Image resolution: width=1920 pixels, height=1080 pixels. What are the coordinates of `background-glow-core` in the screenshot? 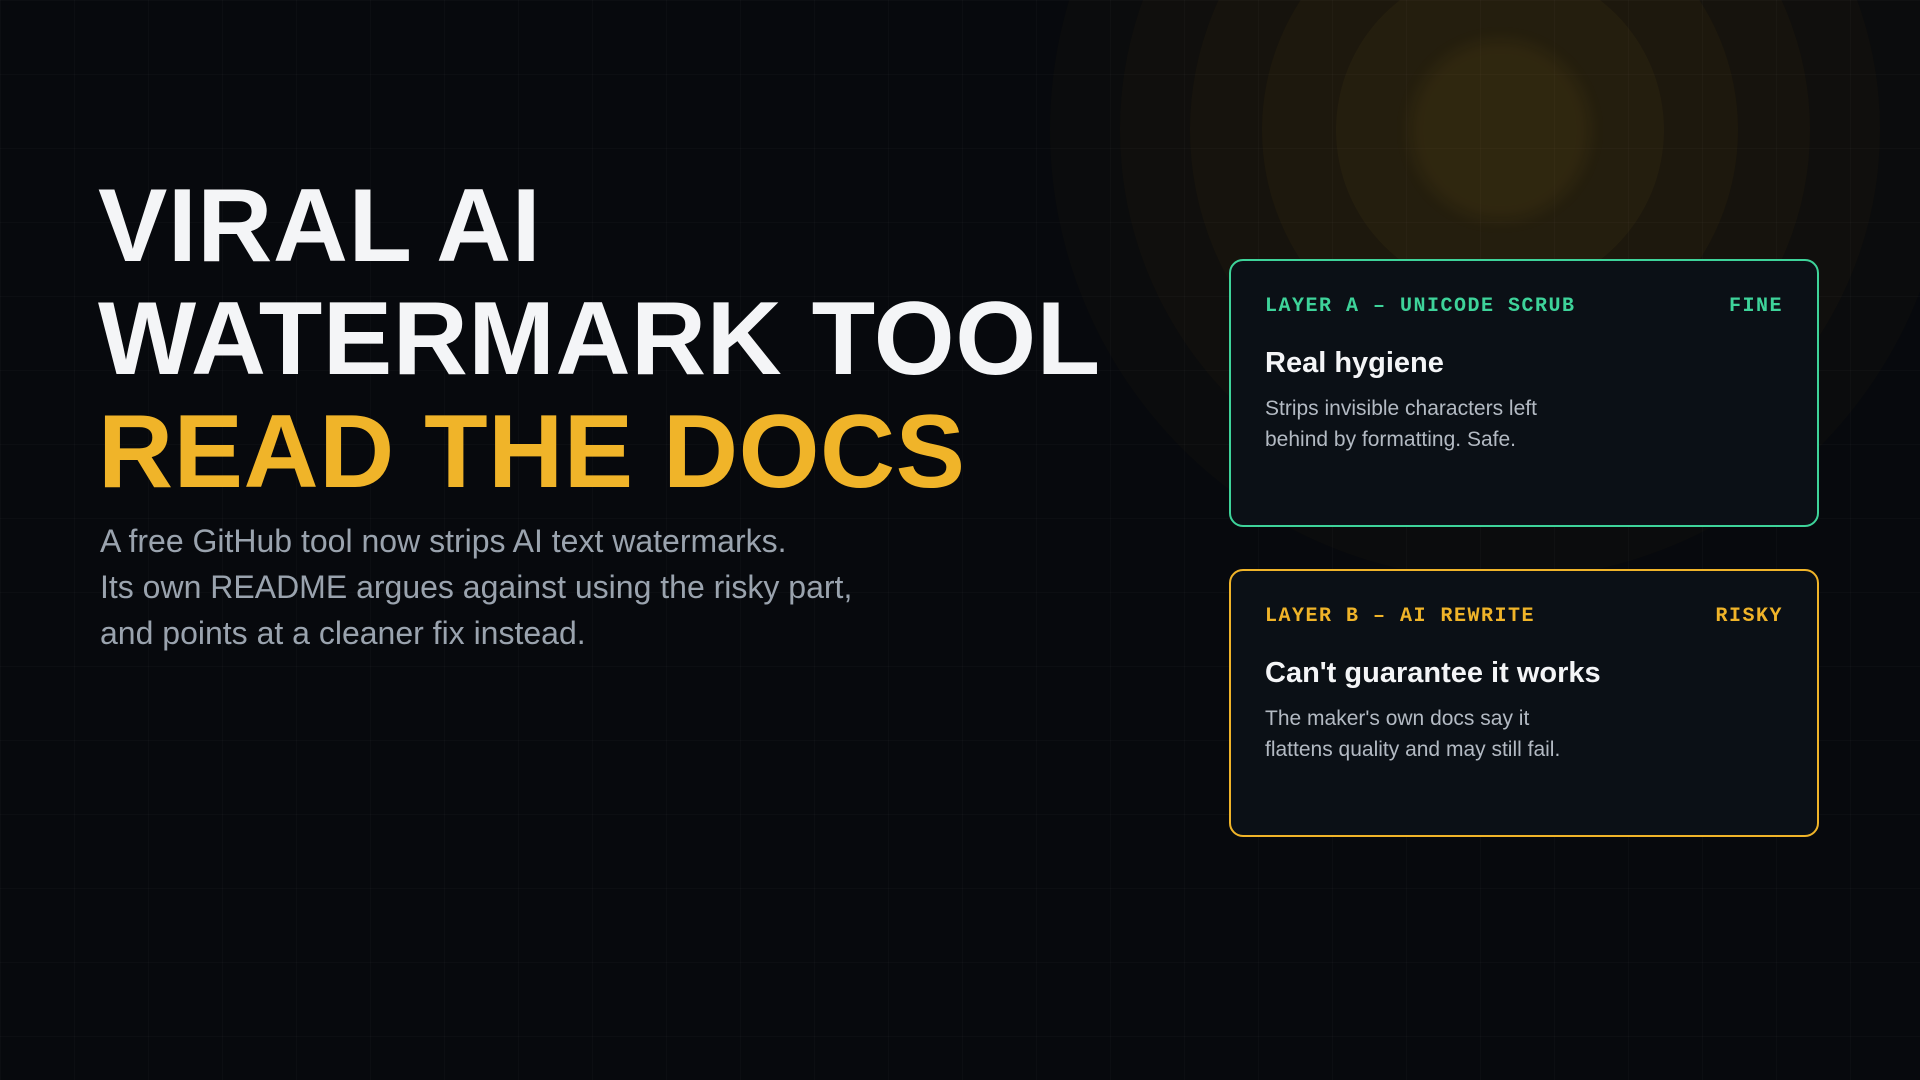 It's located at (1500, 130).